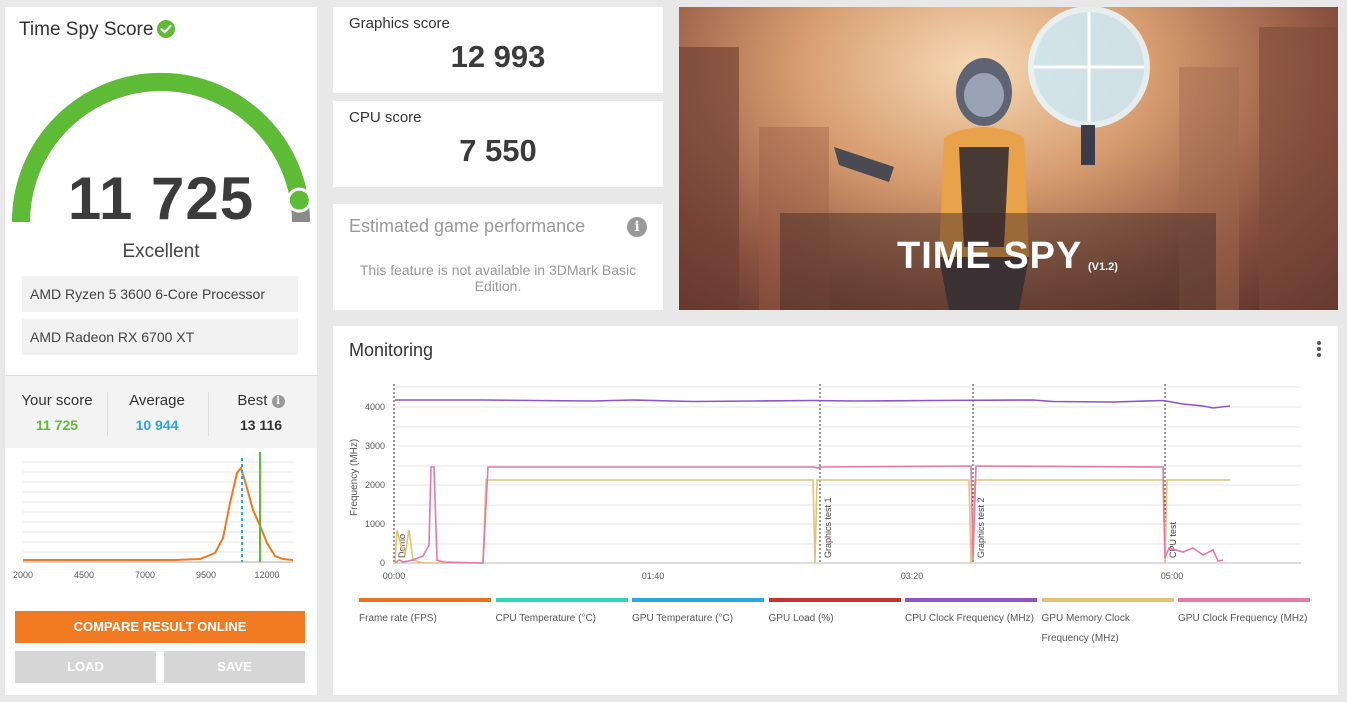  I want to click on your-score-value: 11 725, so click(57, 425).